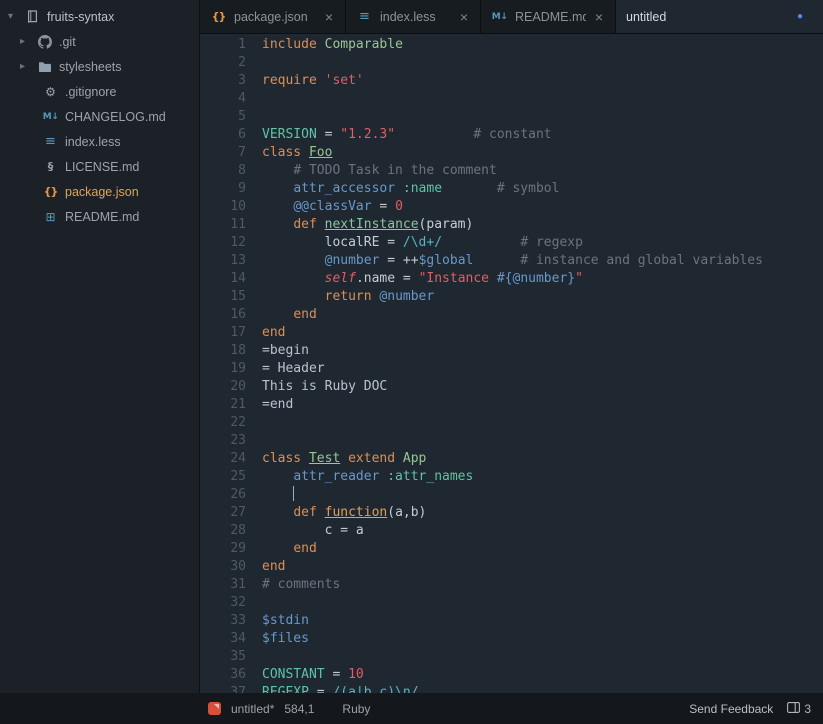  I want to click on line-number: 21, so click(238, 404).